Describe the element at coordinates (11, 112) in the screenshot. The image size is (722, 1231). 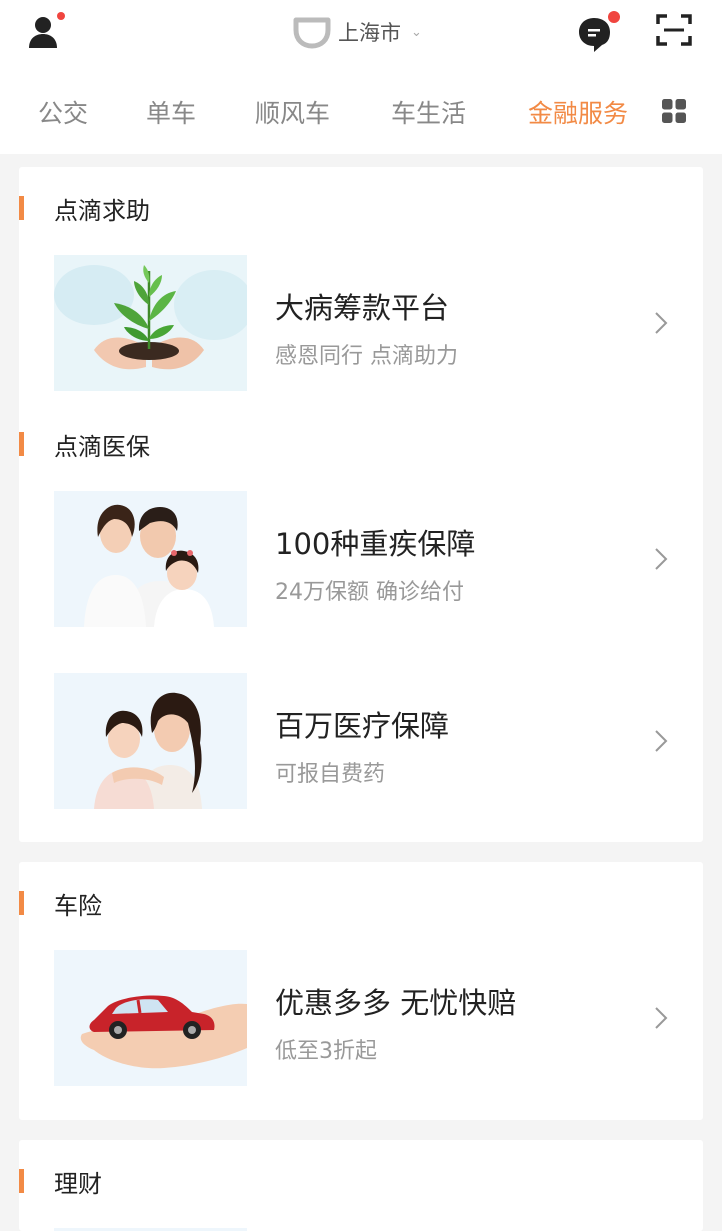
I see `tabs-left-fade` at that location.